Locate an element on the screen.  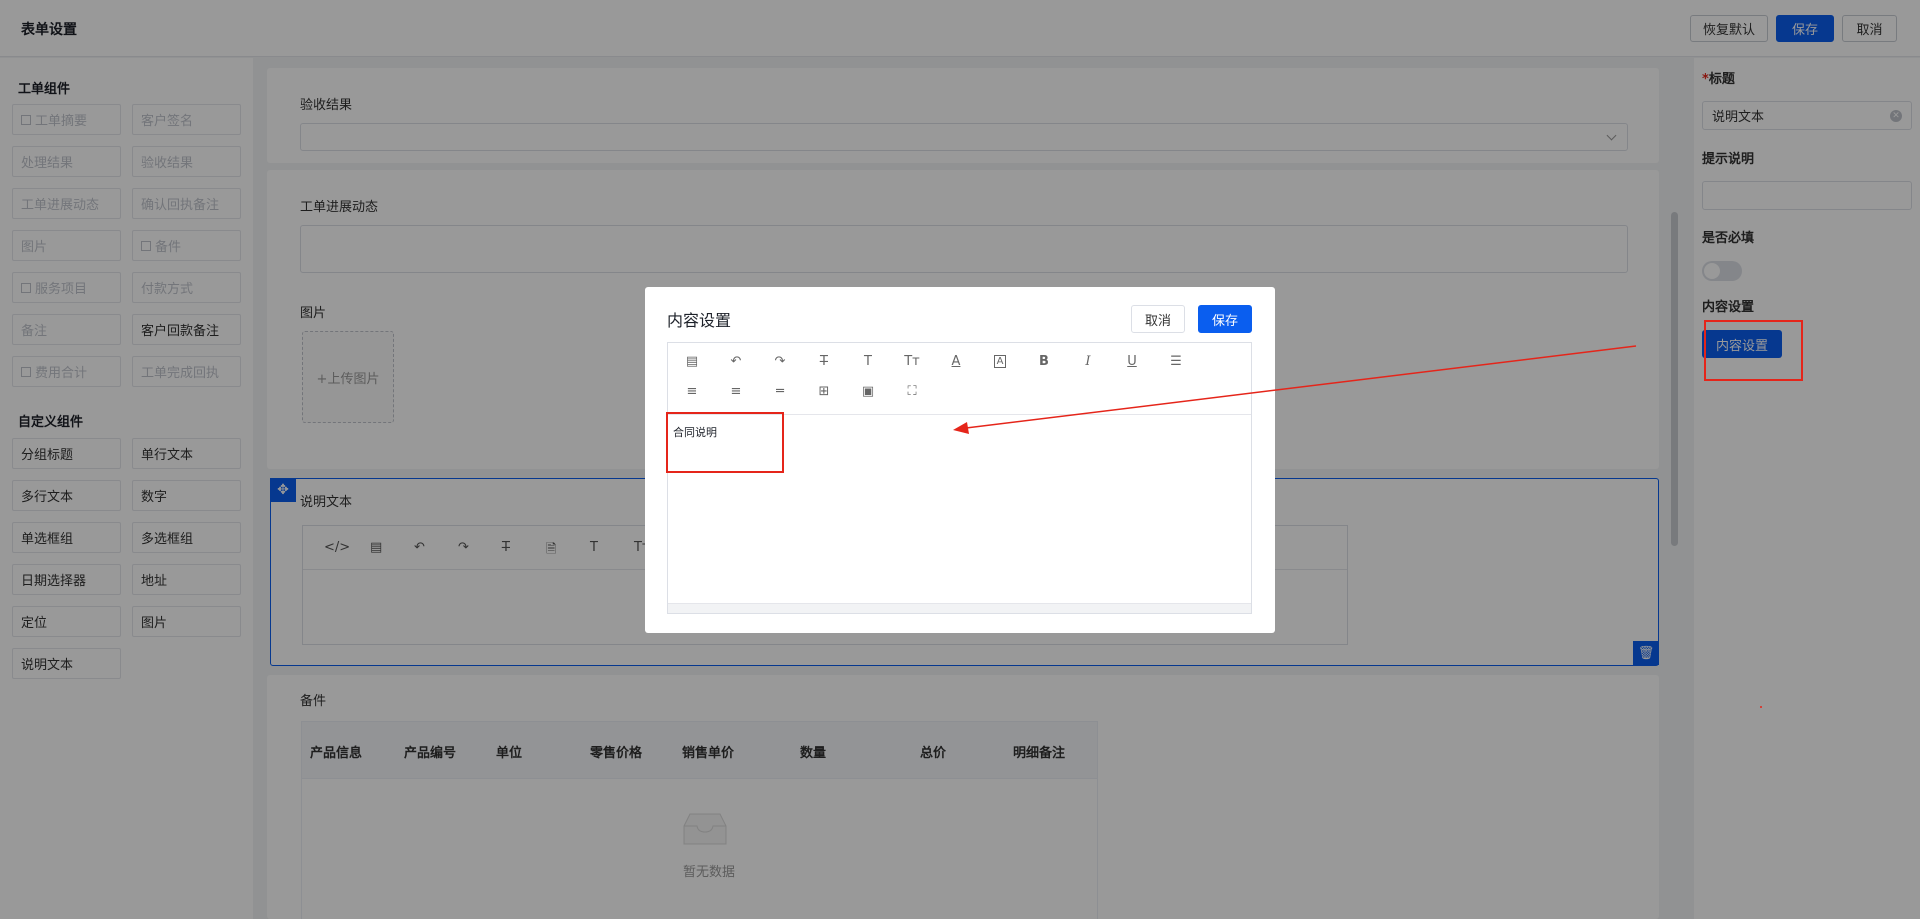
annotation-arrow-line is located at coordinates (1301, 387).